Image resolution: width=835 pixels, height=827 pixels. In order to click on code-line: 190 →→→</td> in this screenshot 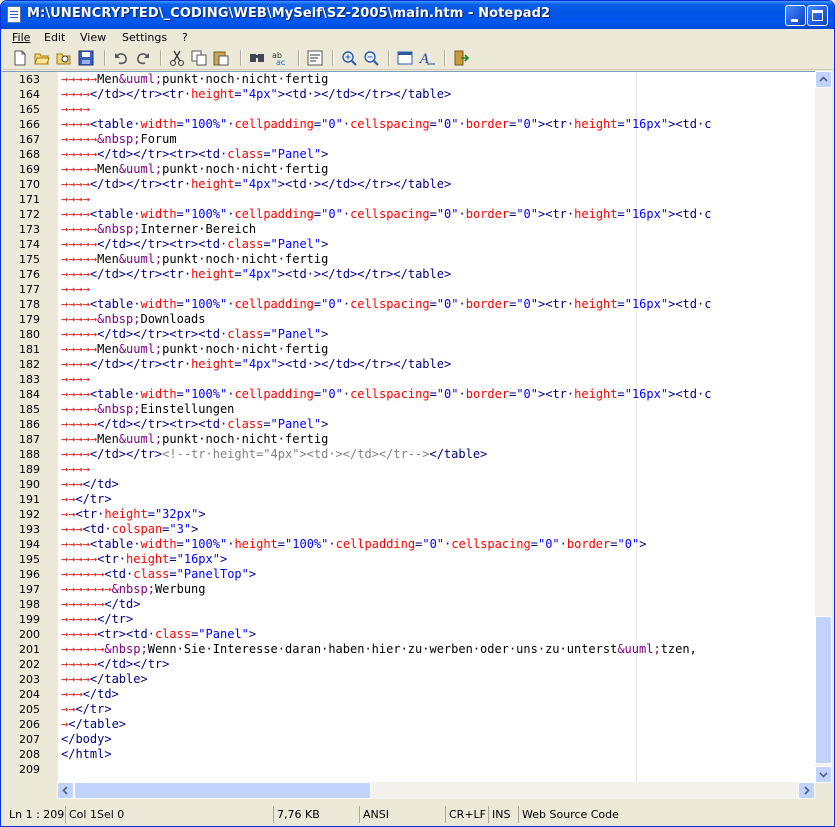, I will do `click(408, 484)`.